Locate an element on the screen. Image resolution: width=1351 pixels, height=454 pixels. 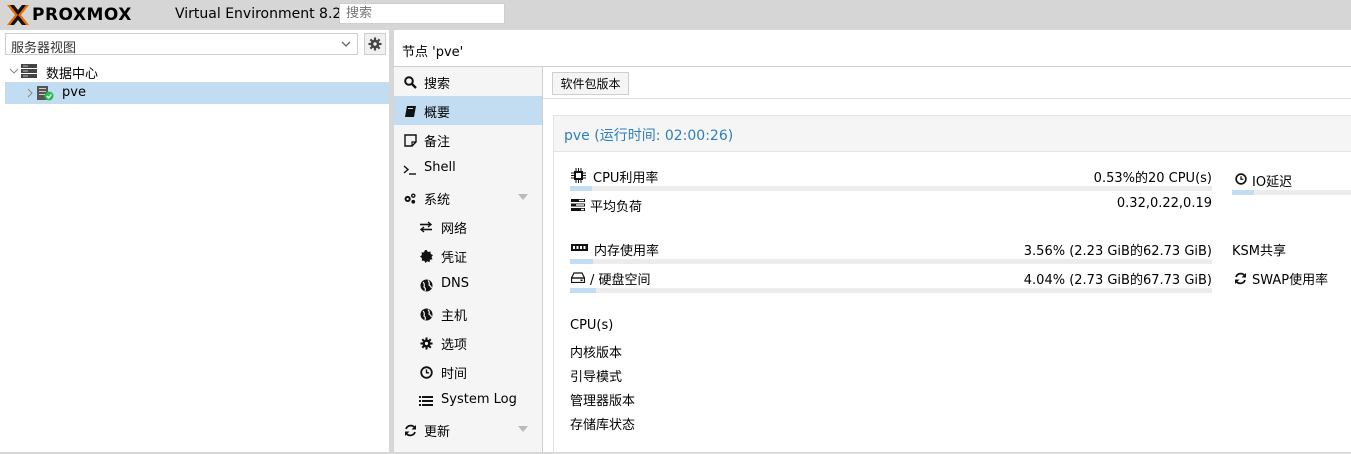
tree-item-label: 数据中心 is located at coordinates (72, 74).